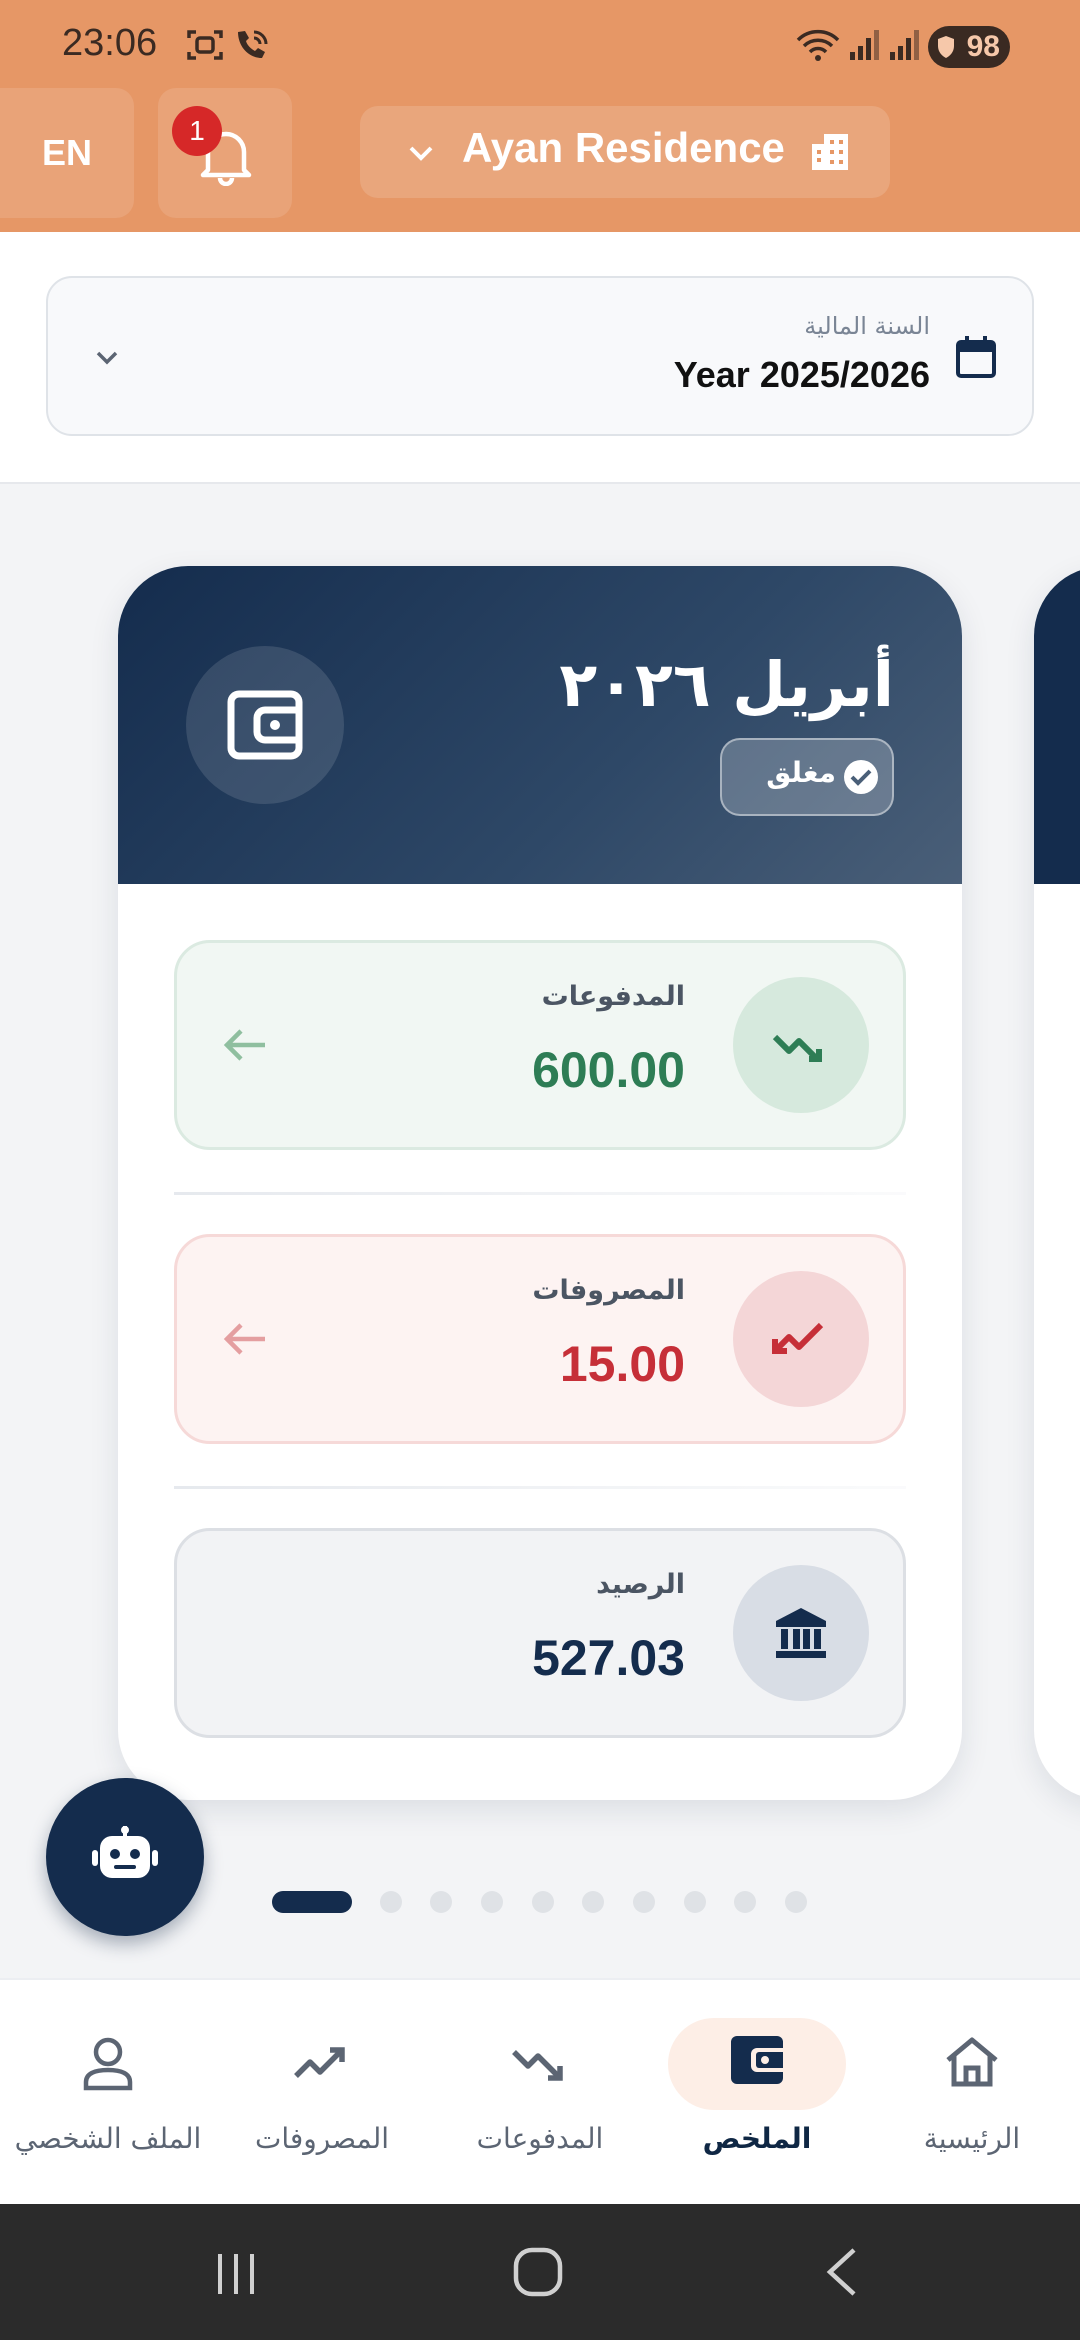 The height and width of the screenshot is (2340, 1080). I want to click on property-name: Ayan Residence, so click(623, 147).